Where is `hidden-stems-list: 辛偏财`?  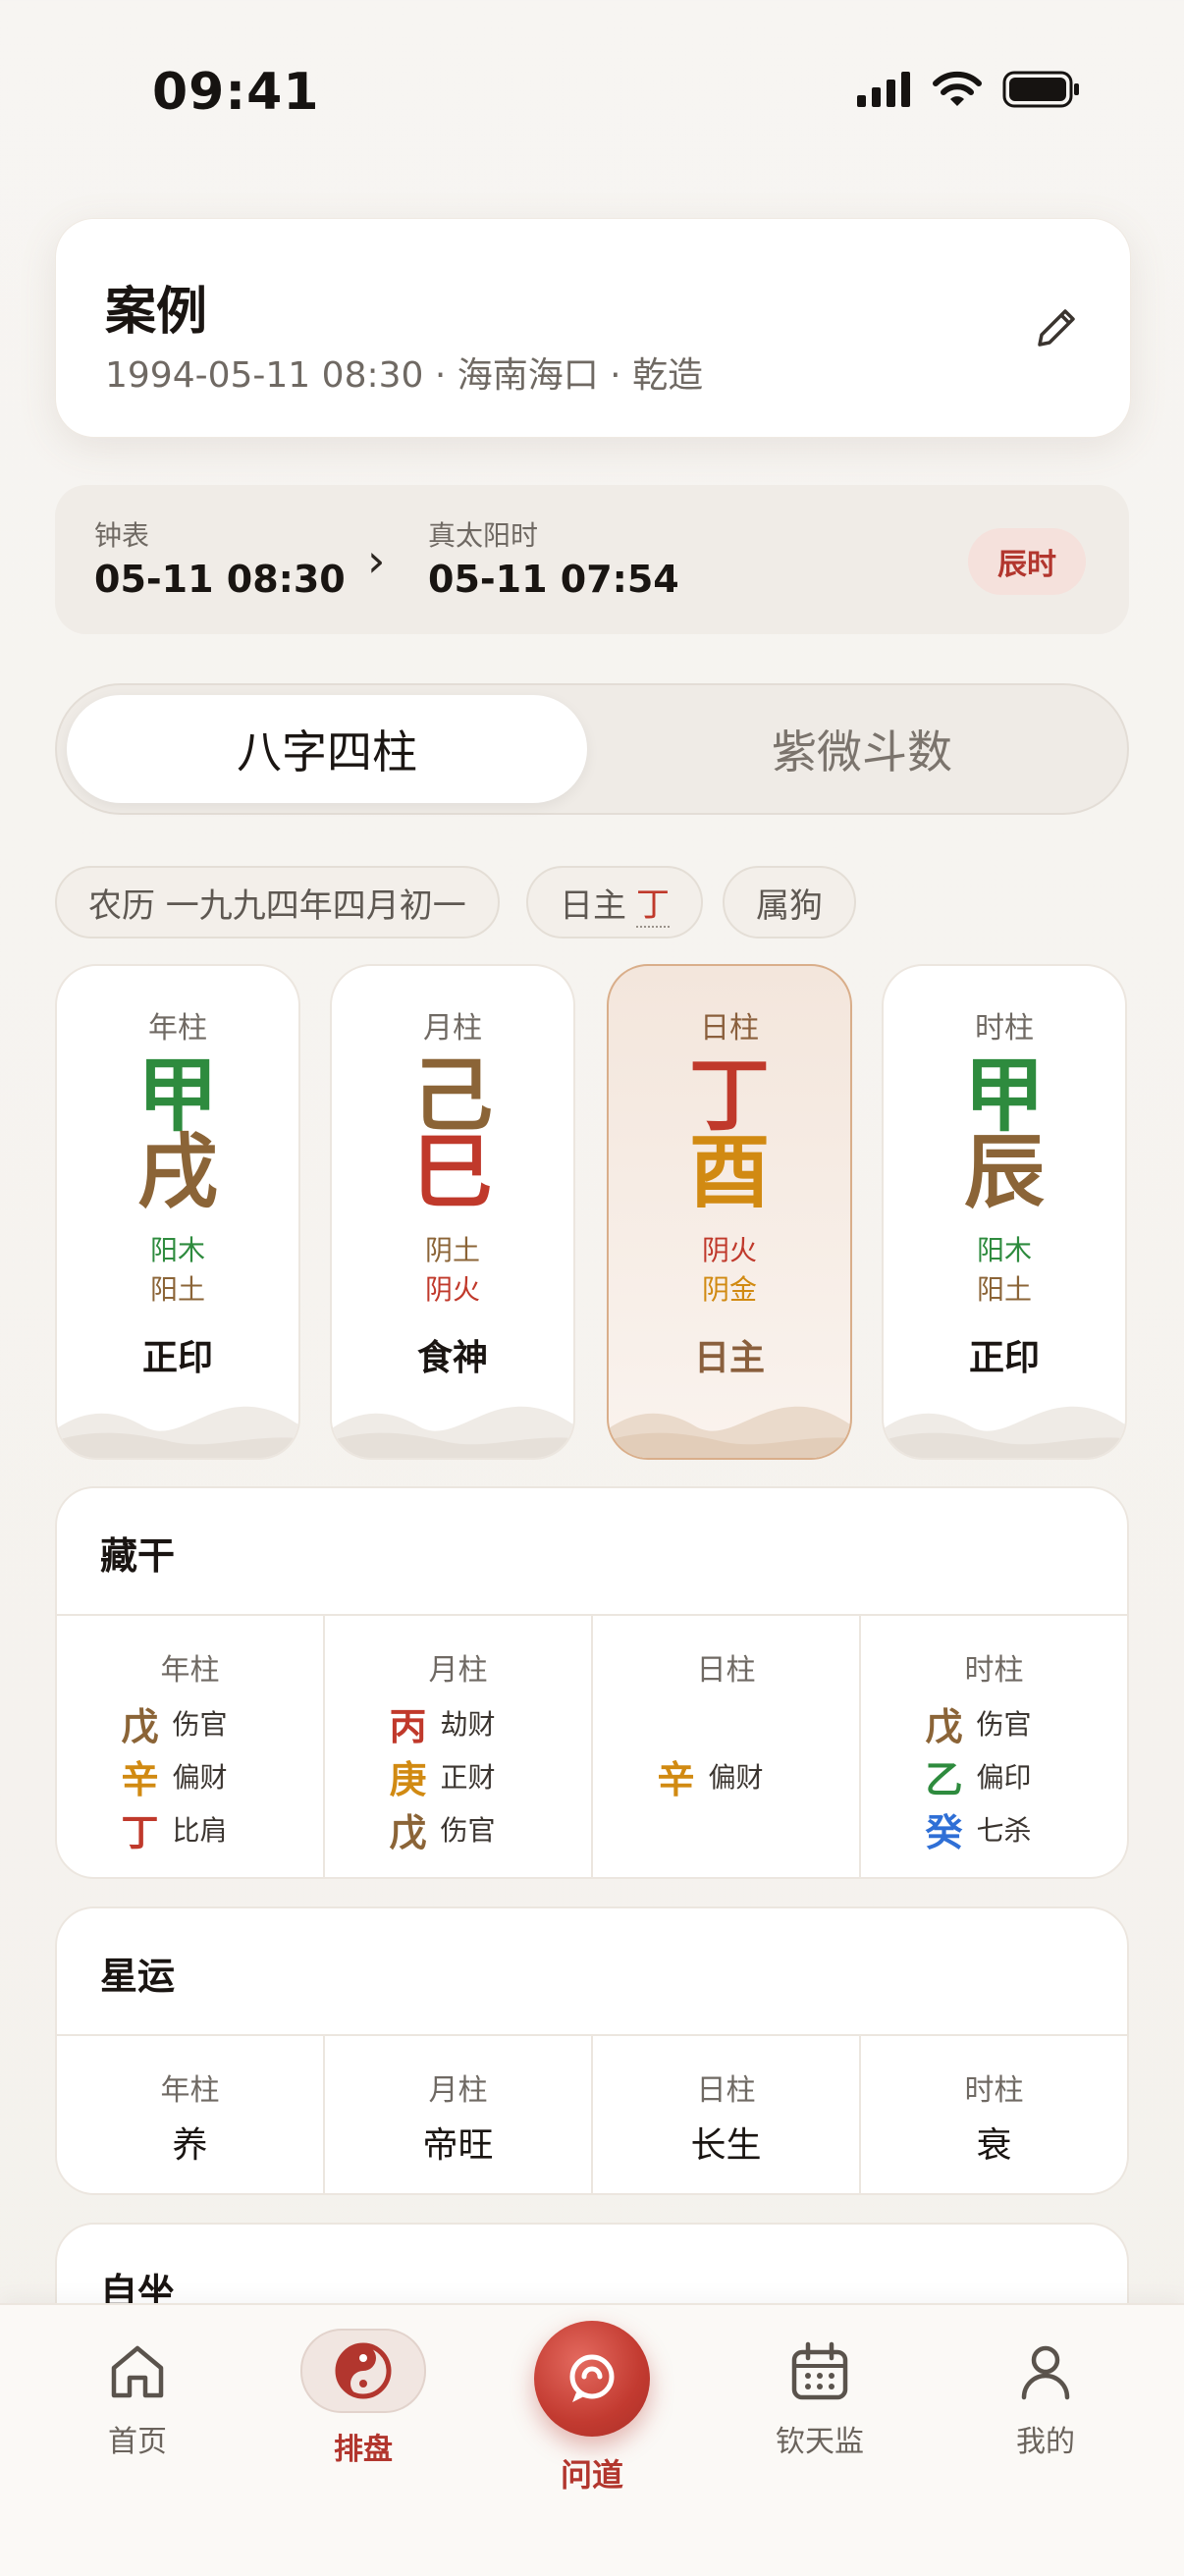 hidden-stems-list: 辛偏财 is located at coordinates (726, 1775).